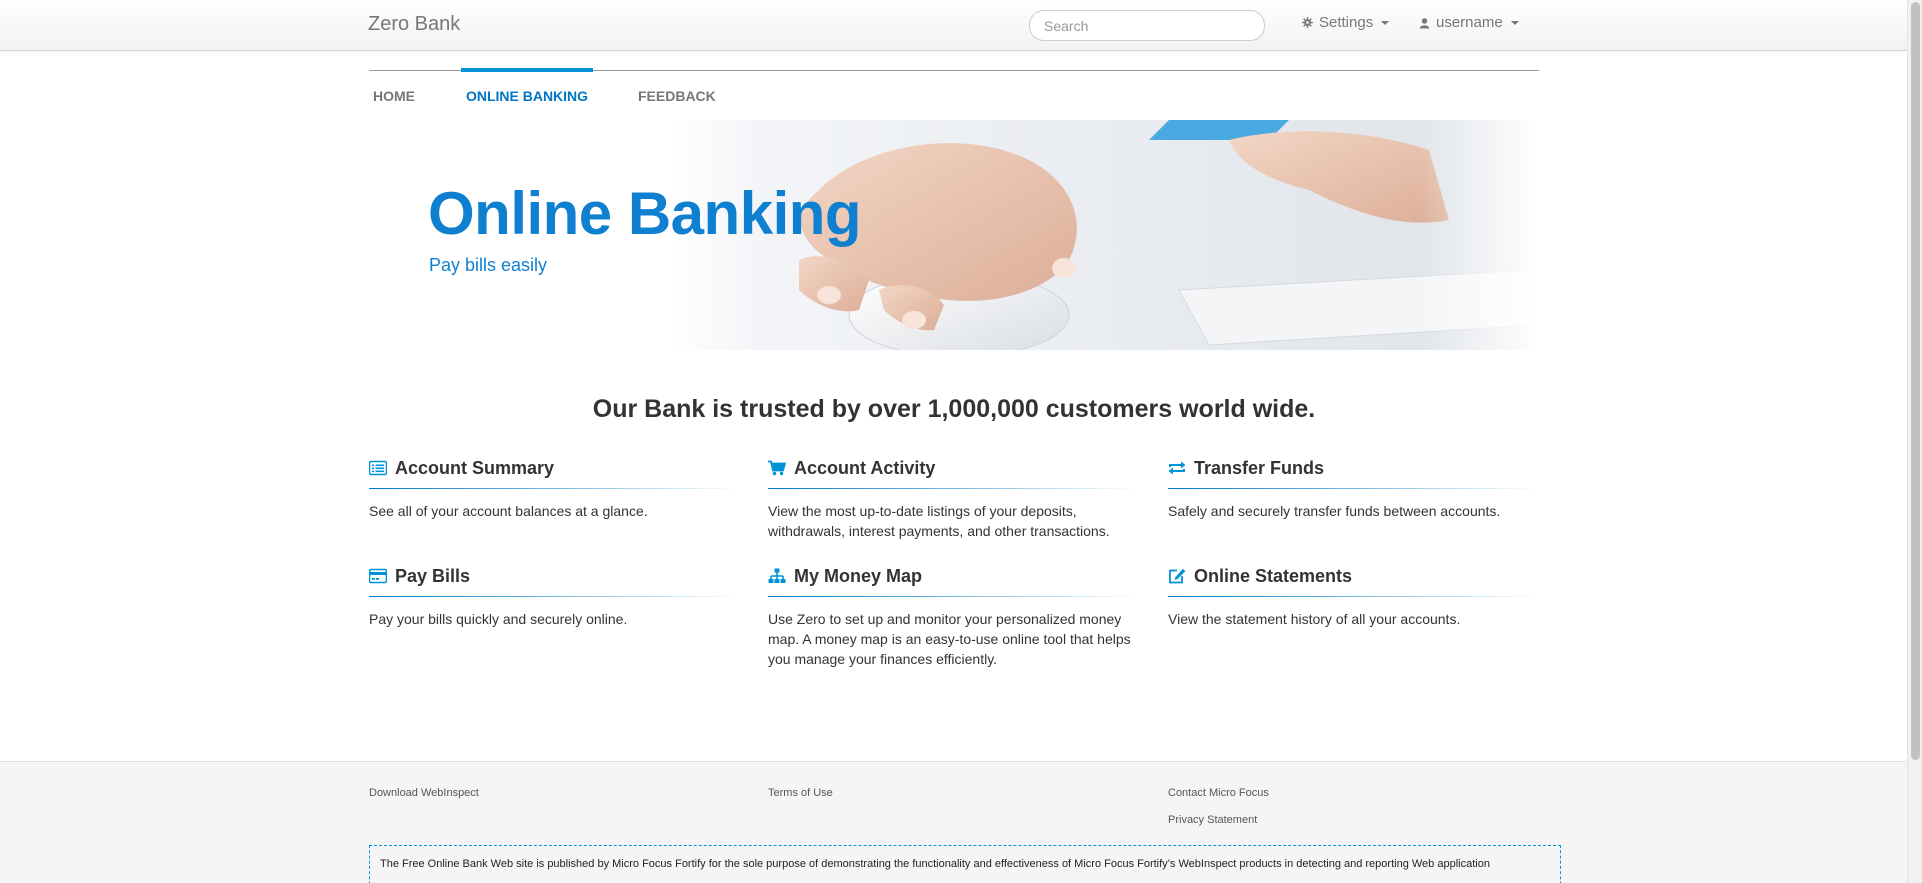 This screenshot has height=883, width=1922. What do you see at coordinates (953, 576) in the screenshot?
I see `feature-heading: My Money Map` at bounding box center [953, 576].